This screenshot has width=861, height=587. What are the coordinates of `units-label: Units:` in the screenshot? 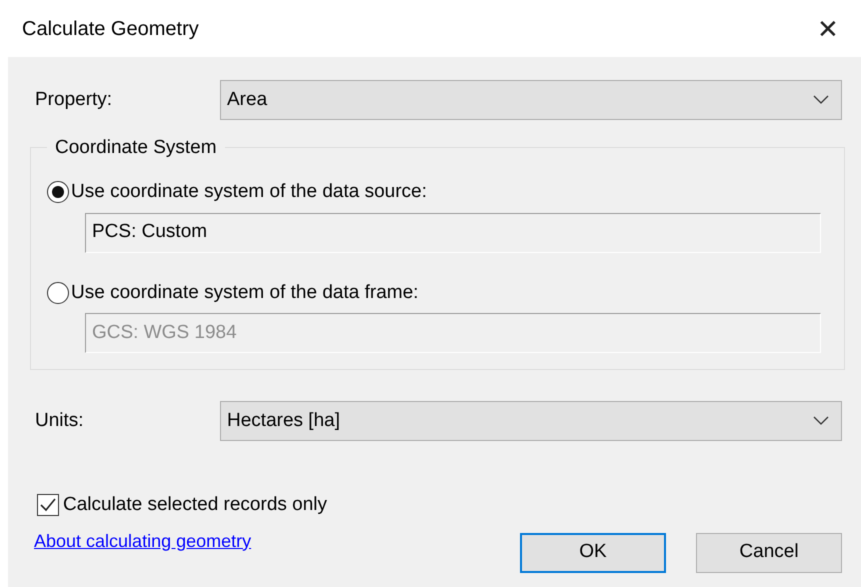 It's located at (60, 420).